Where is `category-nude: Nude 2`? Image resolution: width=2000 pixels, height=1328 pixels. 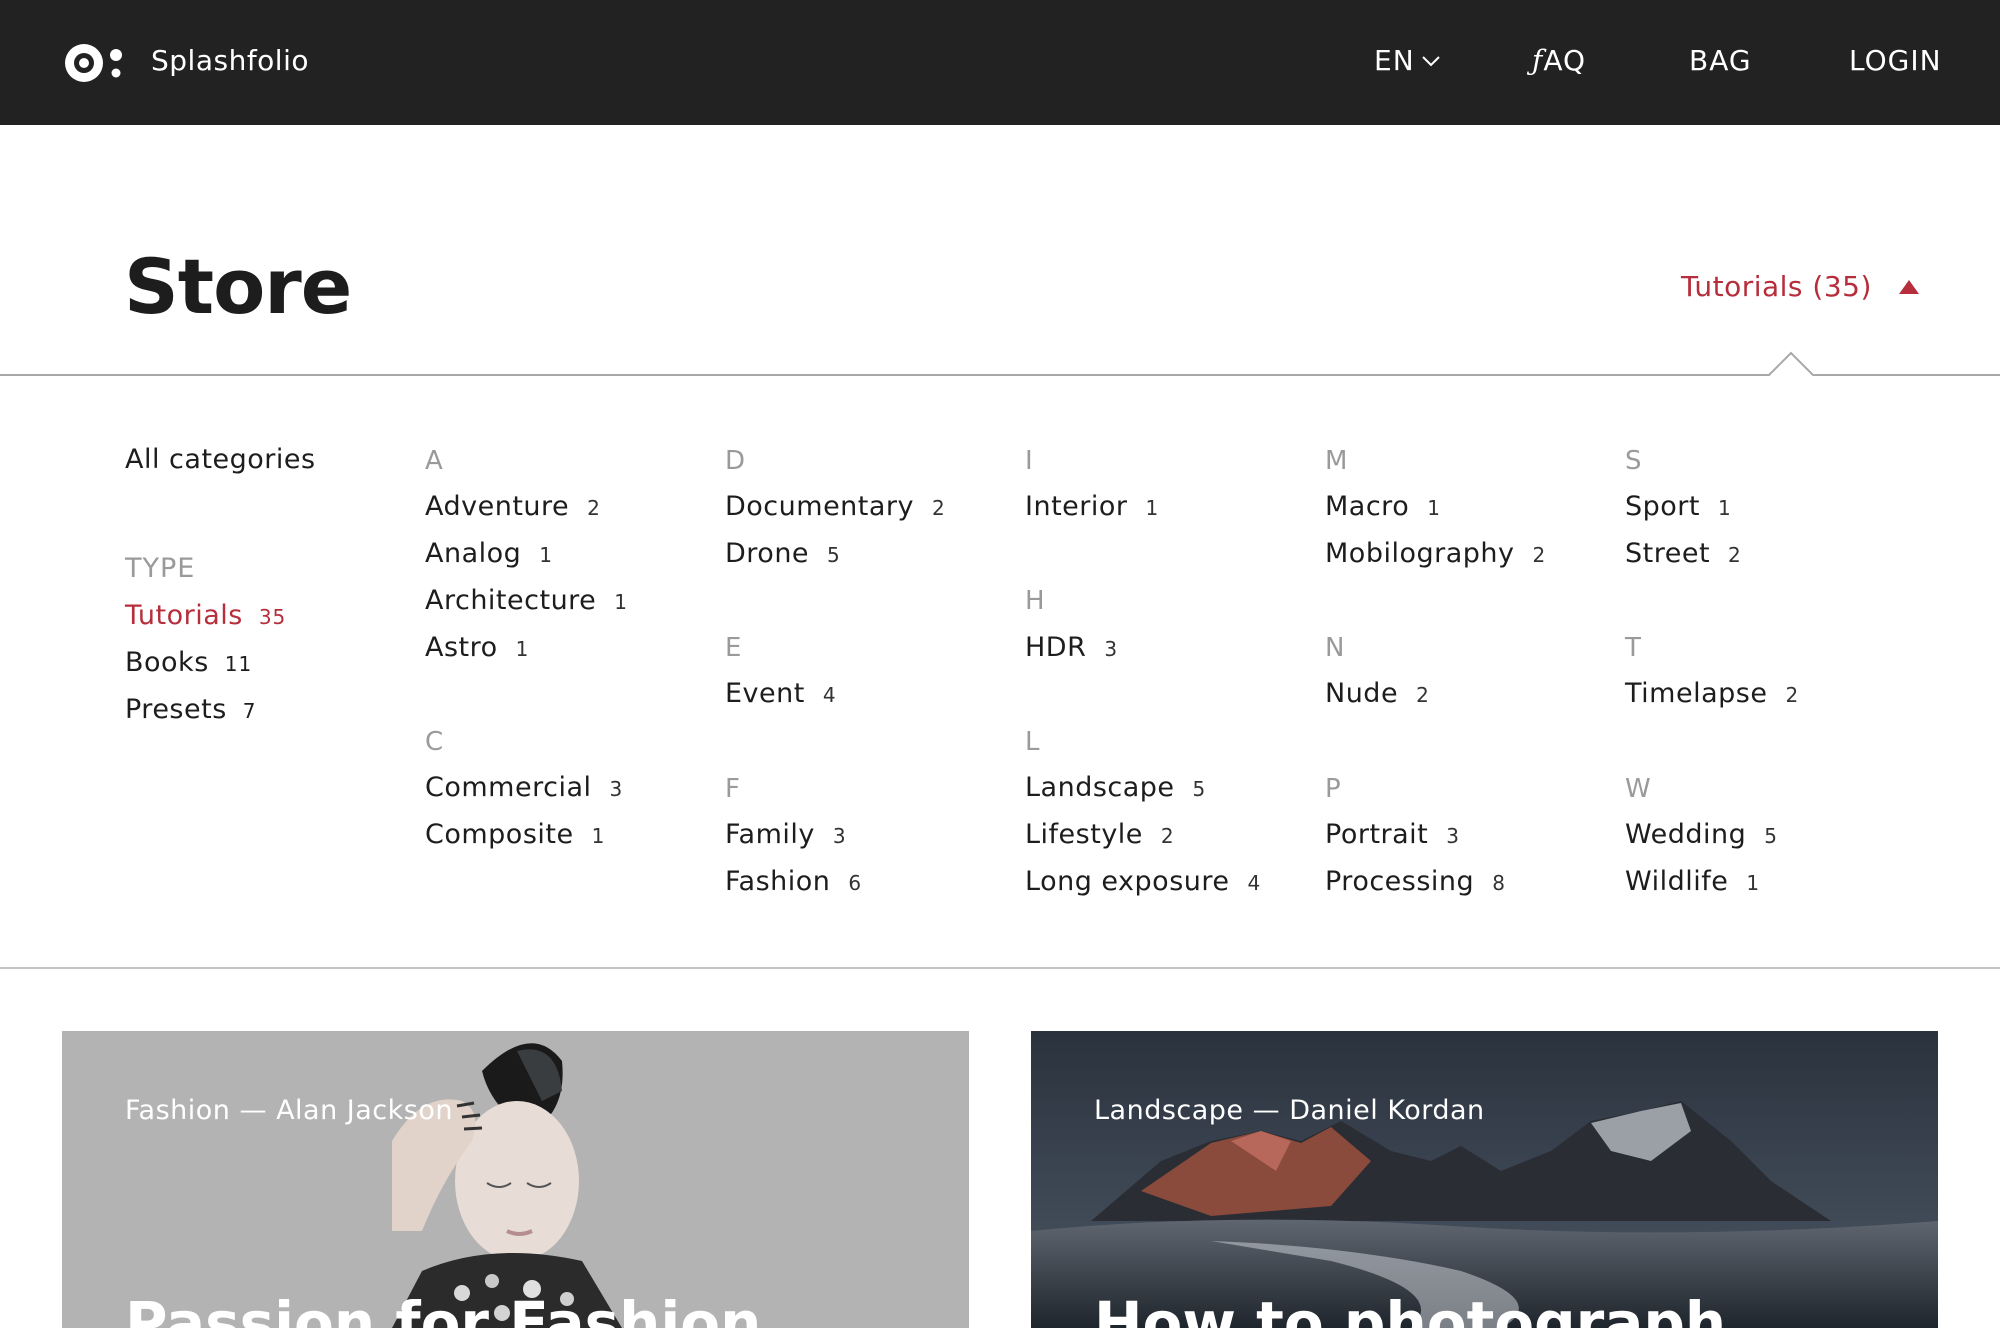 category-nude: Nude 2 is located at coordinates (1377, 693).